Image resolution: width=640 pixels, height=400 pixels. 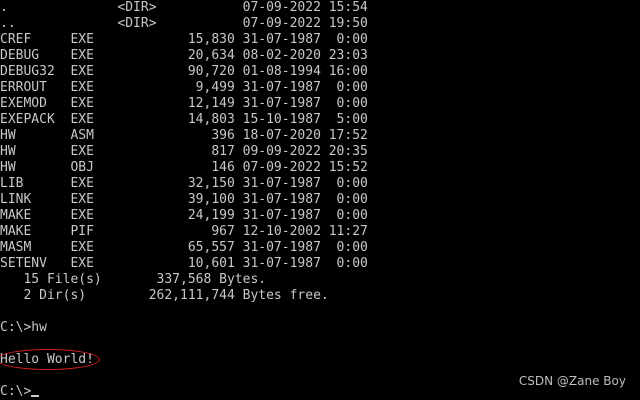 I want to click on dir-listing-row: SETENV EXE 10,601 31-07-1987 0:00, so click(x=184, y=263).